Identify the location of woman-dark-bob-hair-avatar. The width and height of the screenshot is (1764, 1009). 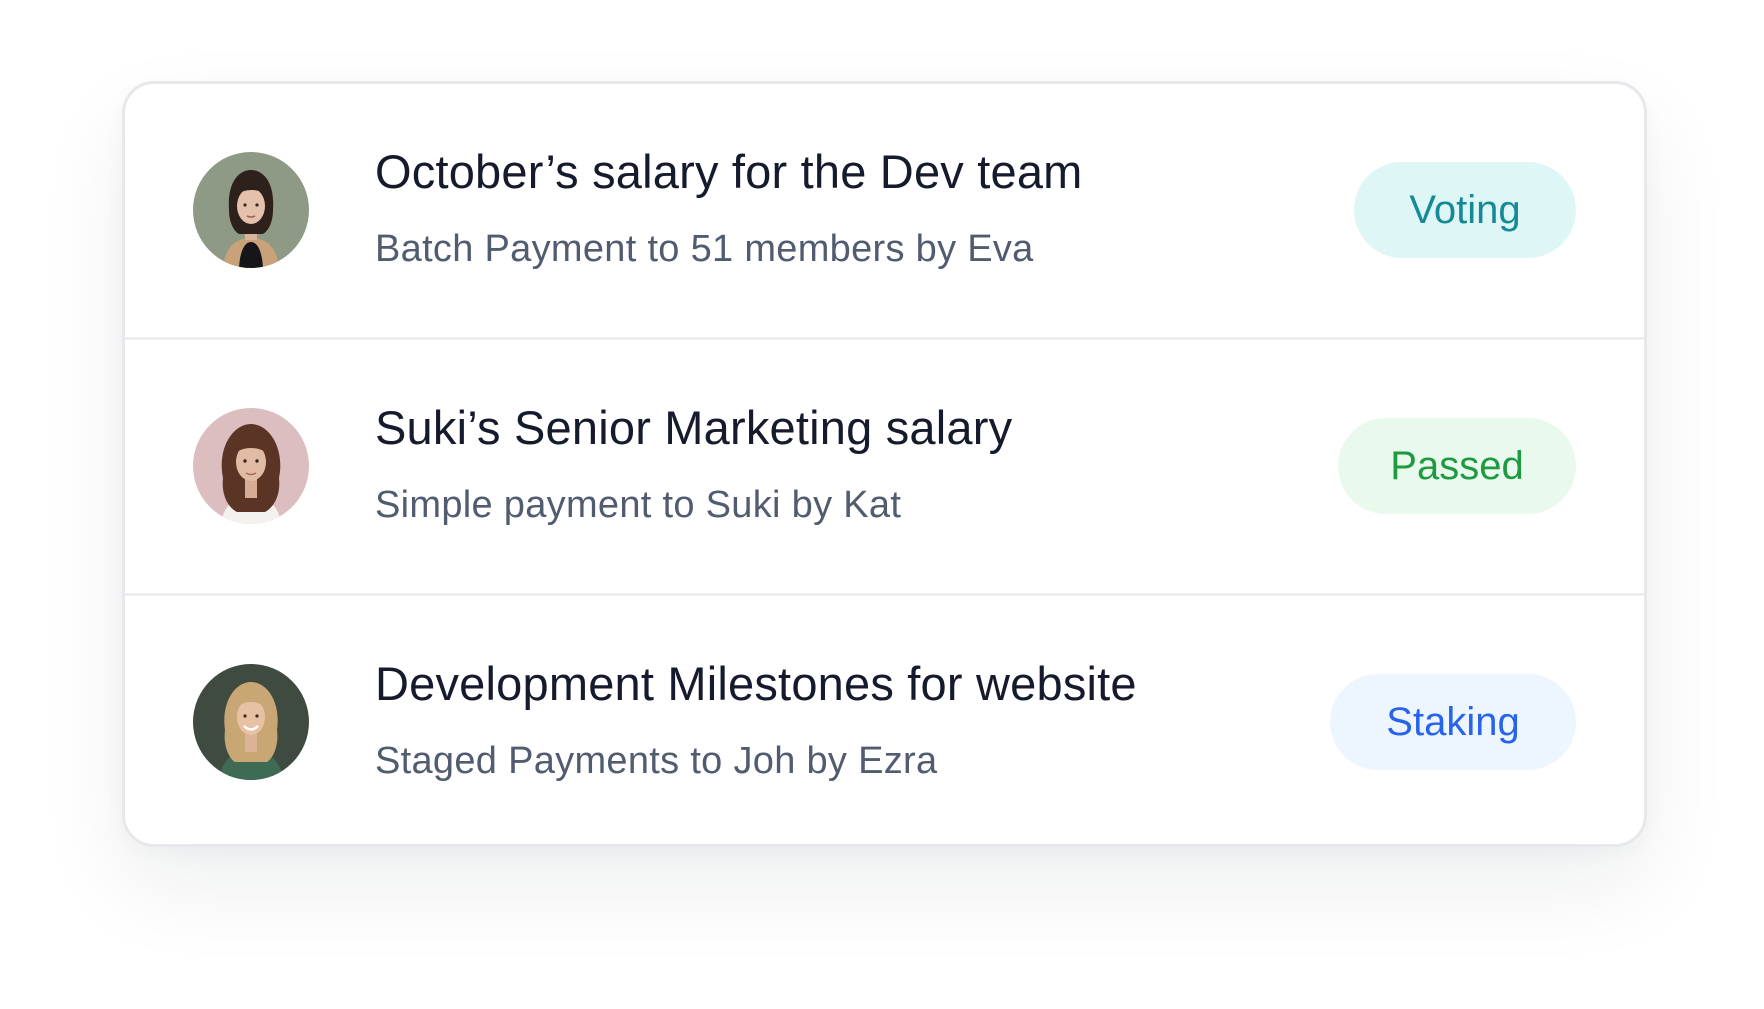
(251, 210).